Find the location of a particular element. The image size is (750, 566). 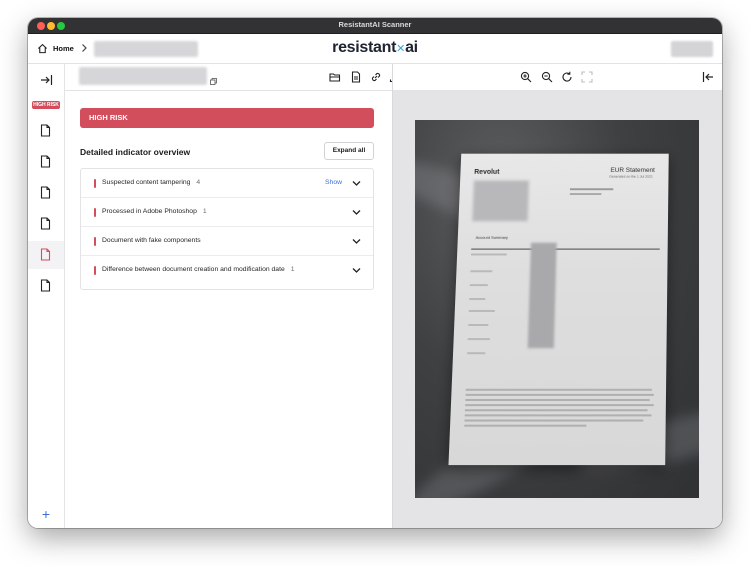

statement-section-title: Account Summary is located at coordinates (492, 237).